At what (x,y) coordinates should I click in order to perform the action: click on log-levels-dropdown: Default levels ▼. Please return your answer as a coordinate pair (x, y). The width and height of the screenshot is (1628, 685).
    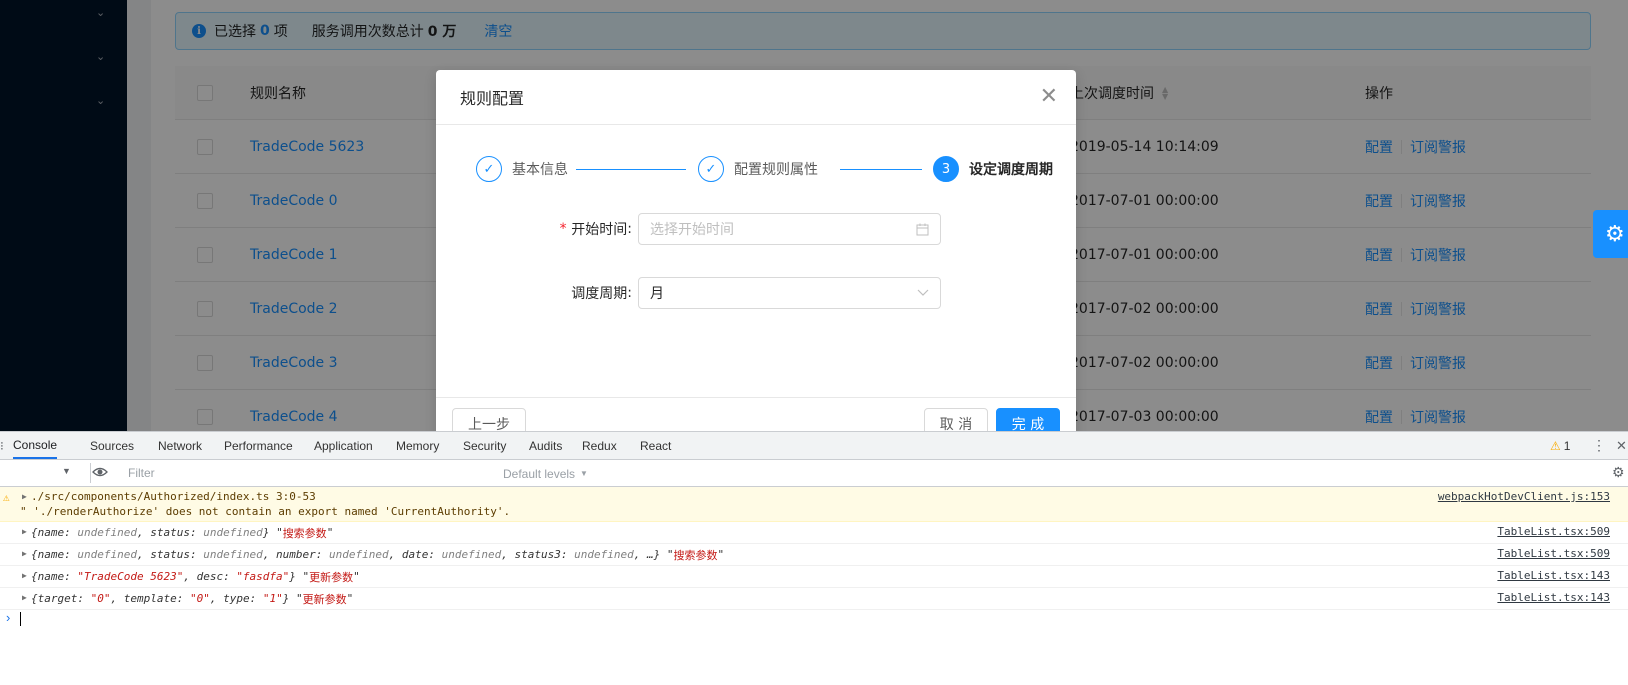
    Looking at the image, I should click on (545, 473).